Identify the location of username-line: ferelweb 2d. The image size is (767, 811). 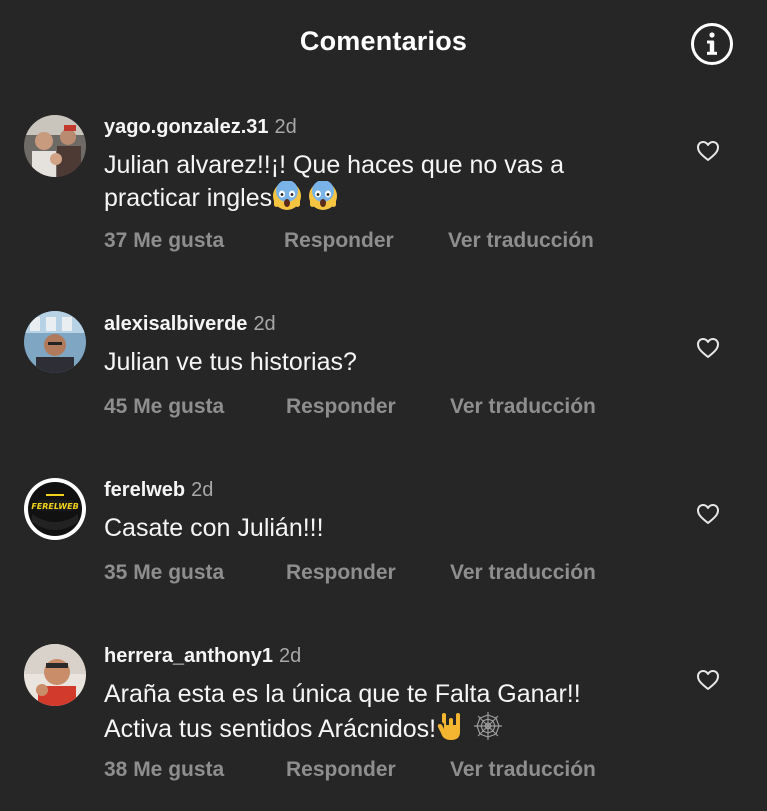
(158, 490).